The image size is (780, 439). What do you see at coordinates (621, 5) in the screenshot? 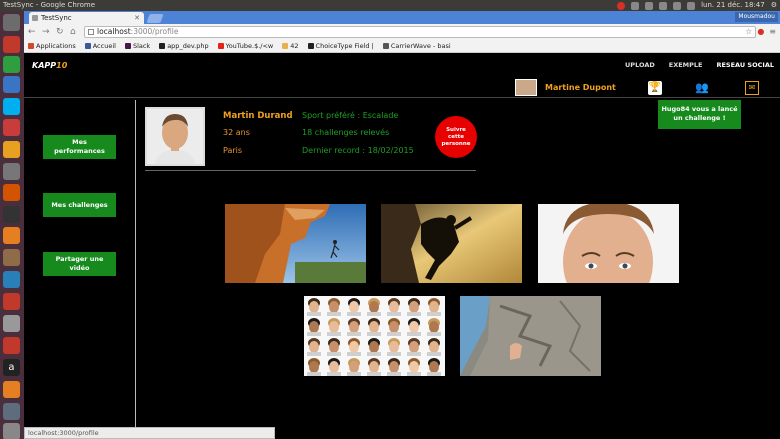
I see `chrome-tray-icon` at bounding box center [621, 5].